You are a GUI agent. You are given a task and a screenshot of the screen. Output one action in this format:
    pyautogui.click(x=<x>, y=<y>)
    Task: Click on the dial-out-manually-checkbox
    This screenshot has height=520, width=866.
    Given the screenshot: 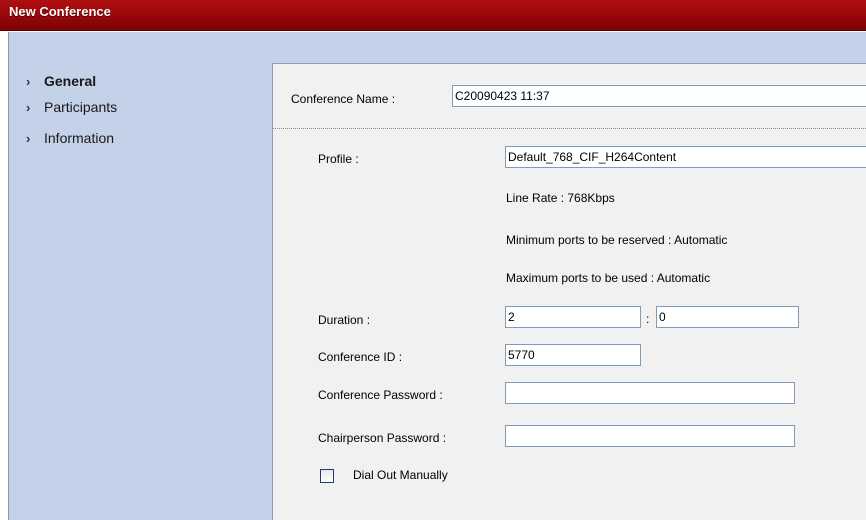 What is the action you would take?
    pyautogui.click(x=327, y=476)
    